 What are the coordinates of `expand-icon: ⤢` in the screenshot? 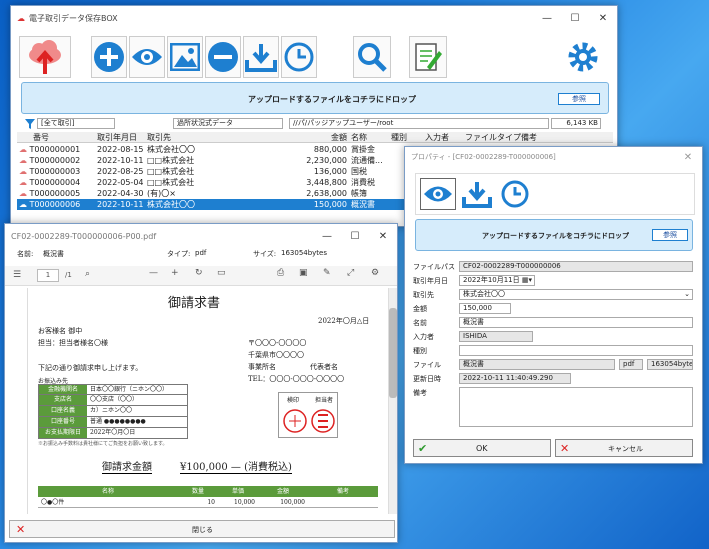 It's located at (350, 273).